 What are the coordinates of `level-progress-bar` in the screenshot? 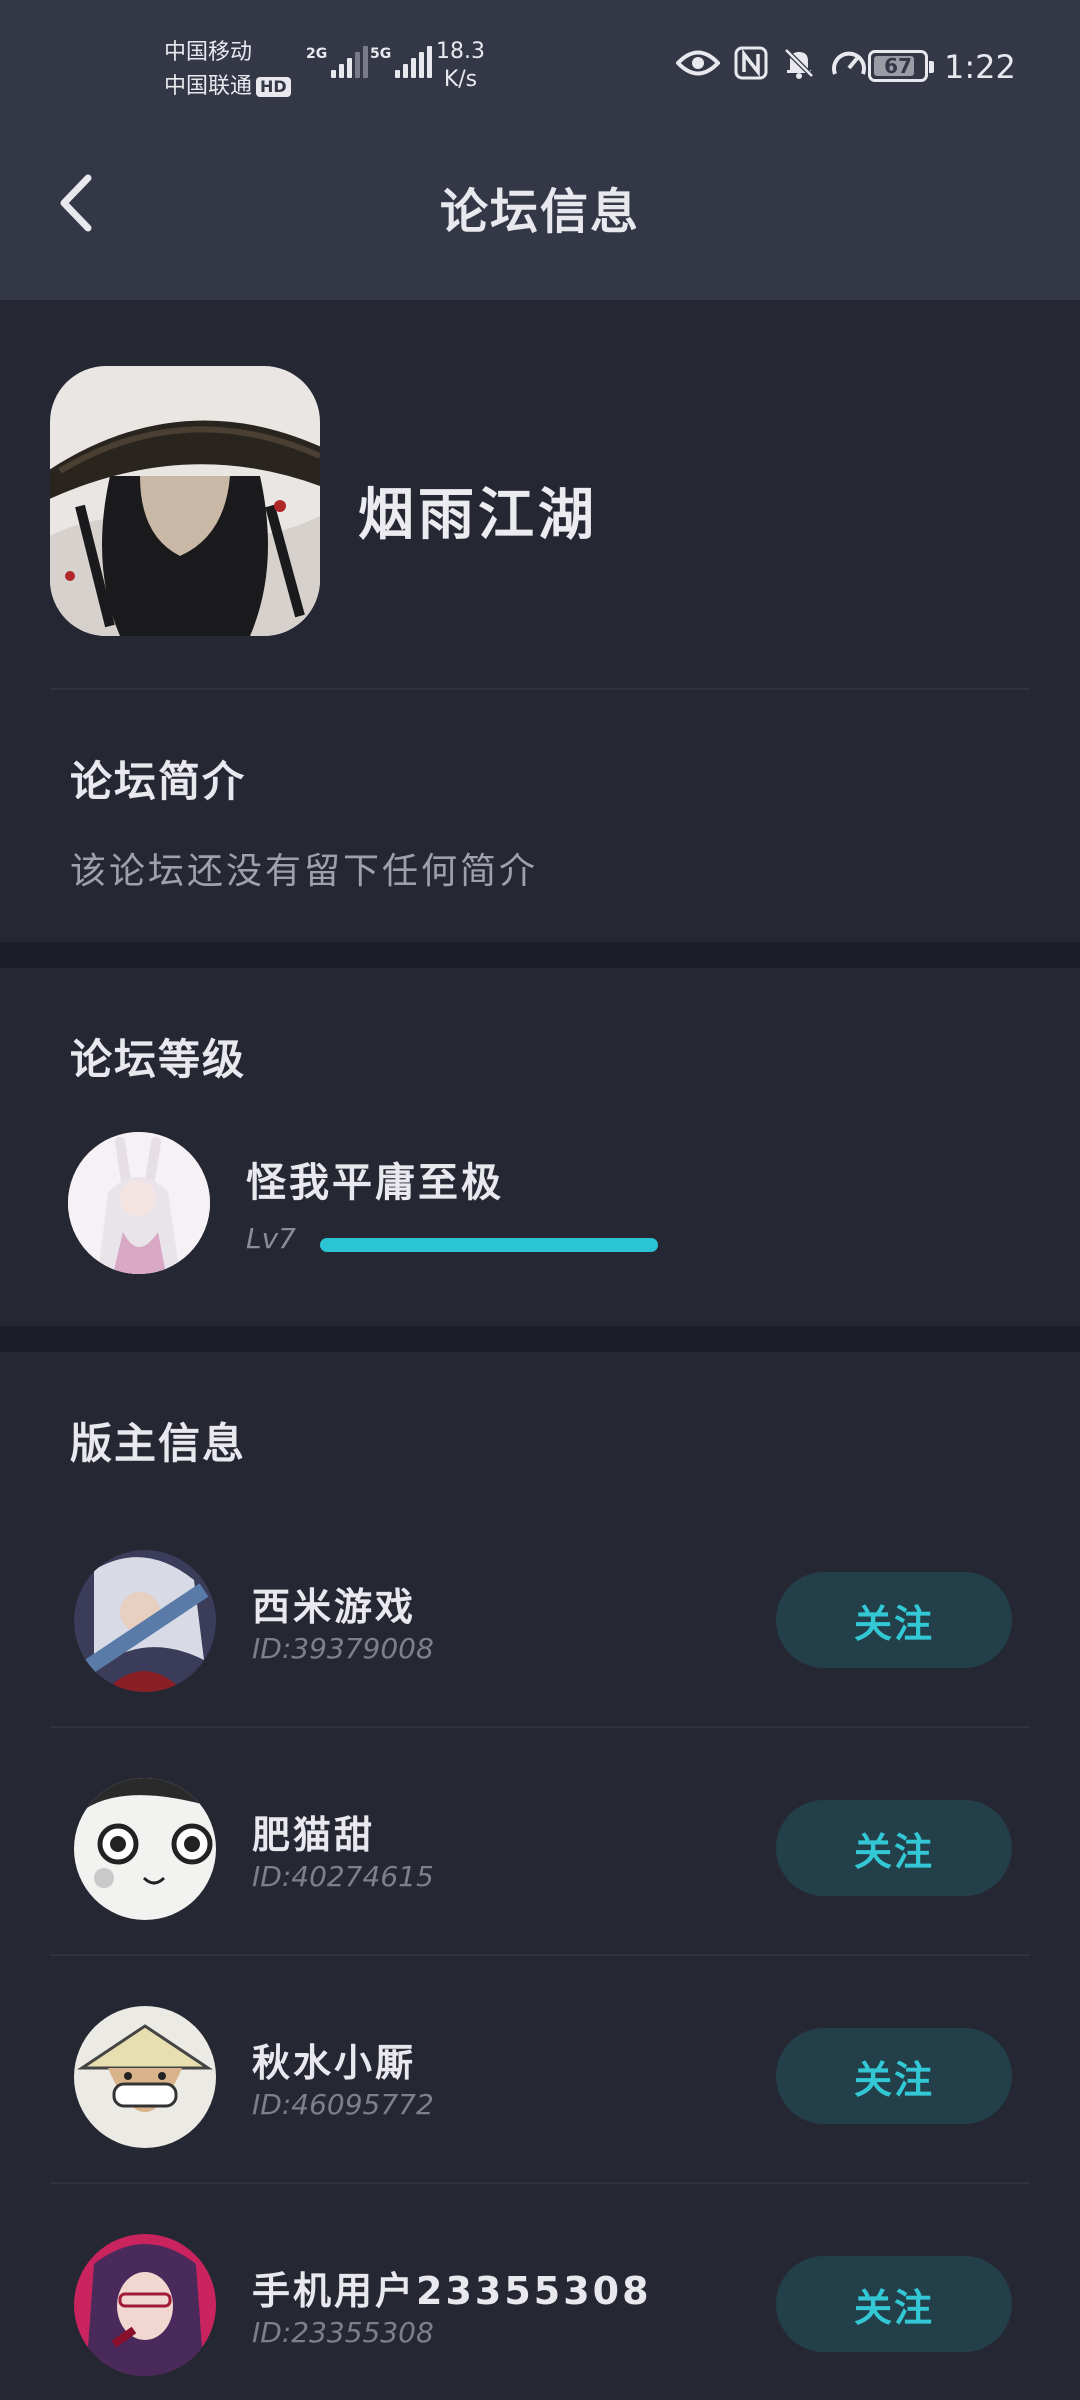 It's located at (489, 1245).